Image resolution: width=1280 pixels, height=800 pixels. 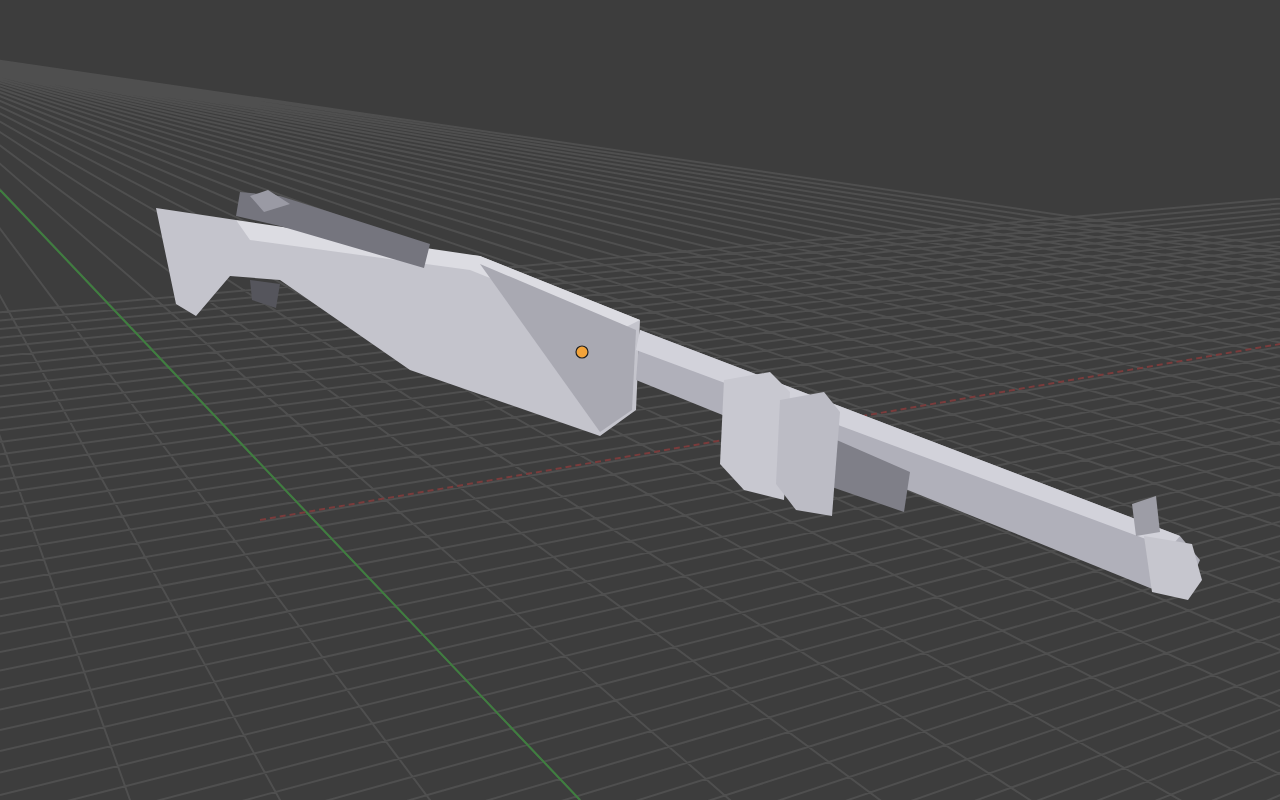 What do you see at coordinates (582, 352) in the screenshot?
I see `origin-point-icon` at bounding box center [582, 352].